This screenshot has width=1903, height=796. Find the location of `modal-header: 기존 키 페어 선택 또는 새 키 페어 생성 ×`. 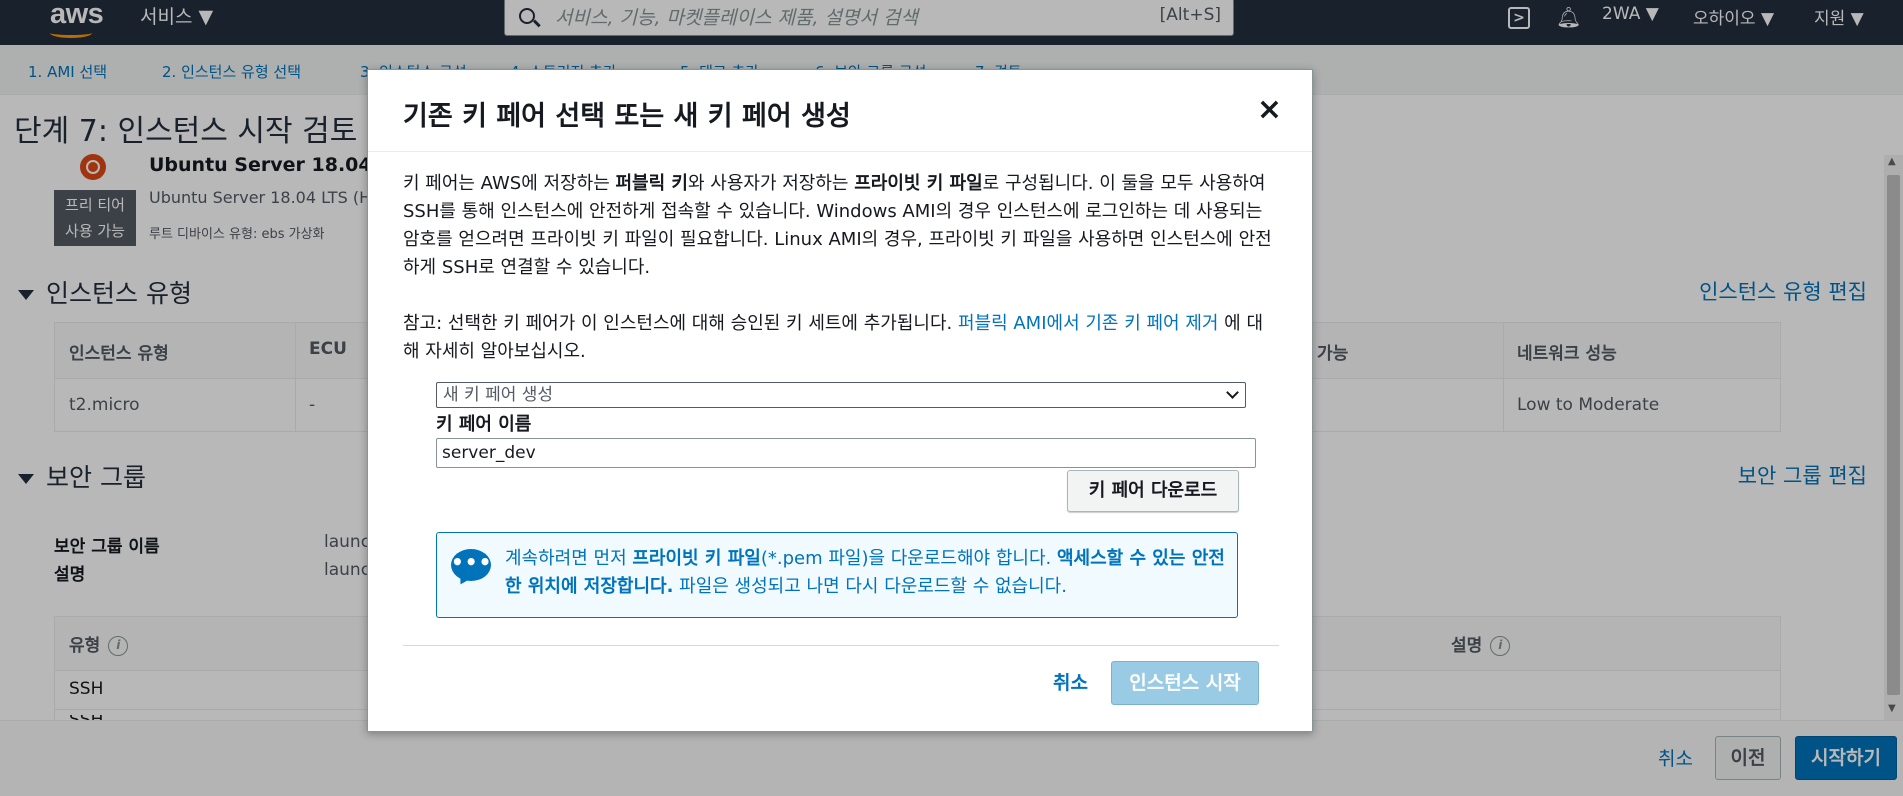

modal-header: 기존 키 페어 선택 또는 새 키 페어 생성 × is located at coordinates (840, 111).